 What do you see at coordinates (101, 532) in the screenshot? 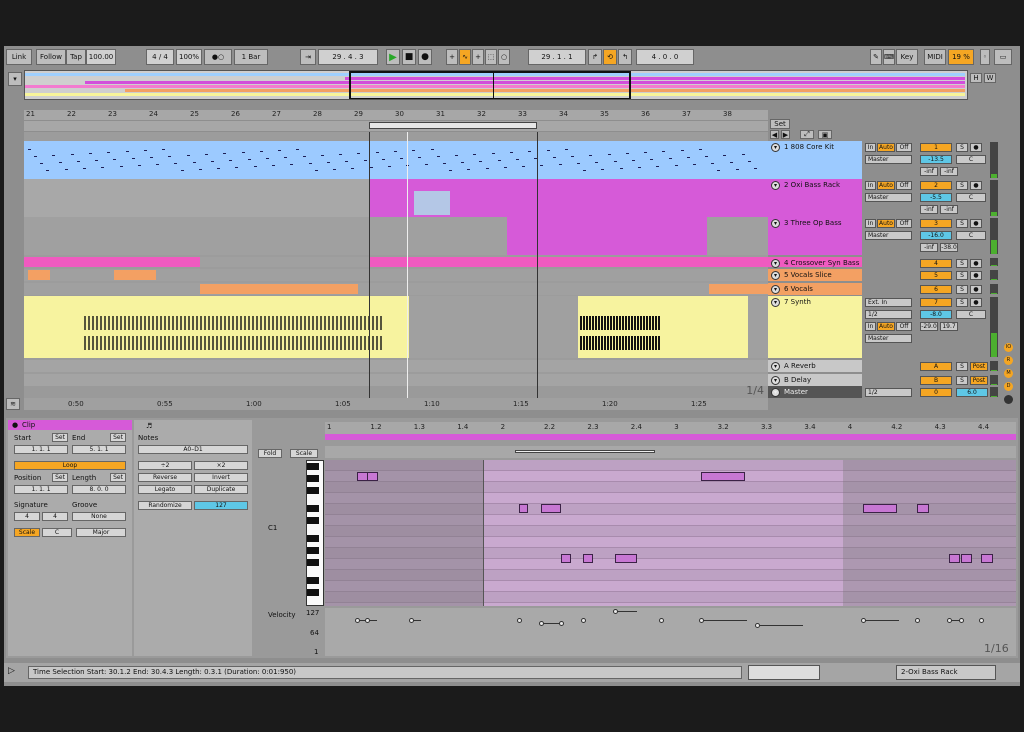
I see `mode-menu: Major` at bounding box center [101, 532].